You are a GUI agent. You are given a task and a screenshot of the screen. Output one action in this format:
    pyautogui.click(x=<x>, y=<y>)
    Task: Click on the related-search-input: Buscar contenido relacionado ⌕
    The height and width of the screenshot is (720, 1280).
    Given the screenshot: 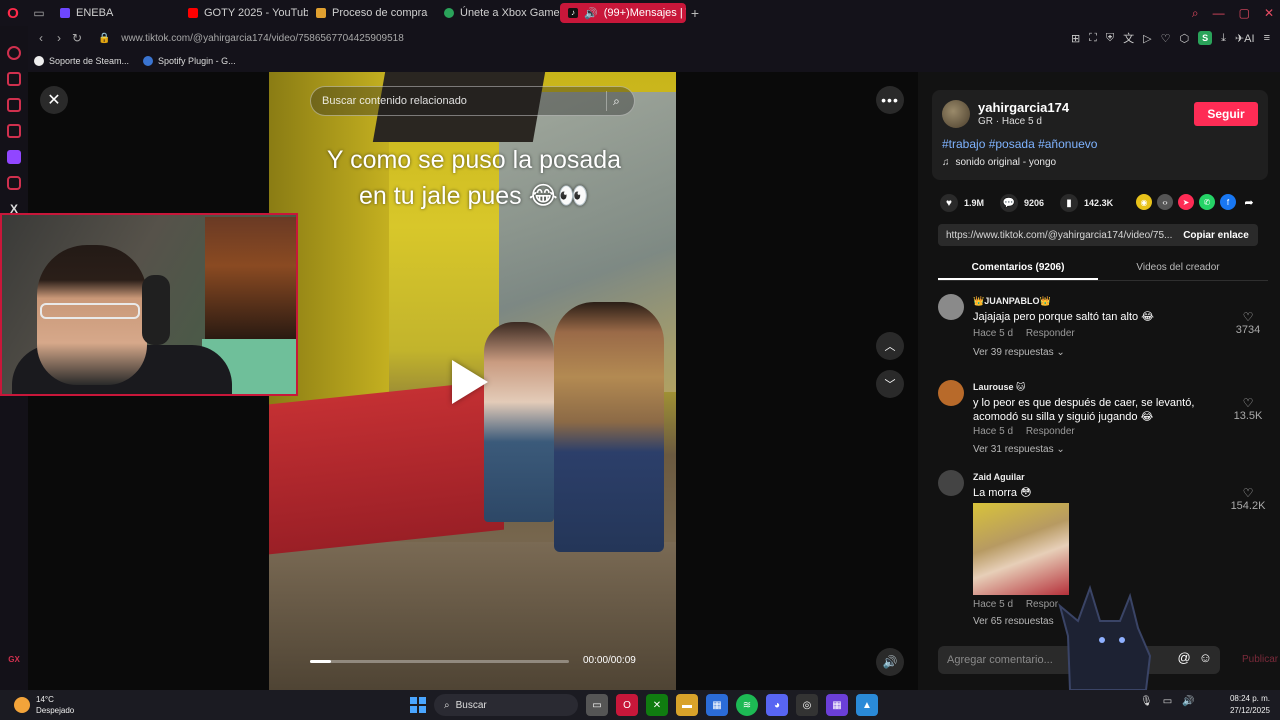 What is the action you would take?
    pyautogui.click(x=472, y=101)
    